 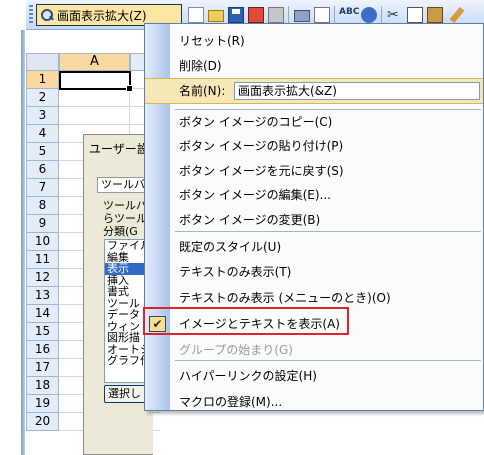 What do you see at coordinates (42, 62) in the screenshot?
I see `select-all-corner` at bounding box center [42, 62].